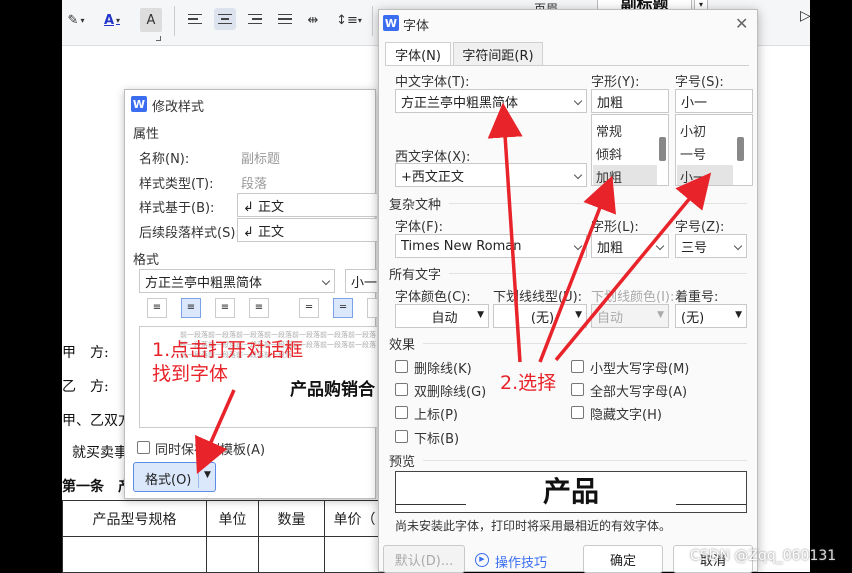 Image resolution: width=852 pixels, height=573 pixels. What do you see at coordinates (491, 175) in the screenshot?
I see `western-font-select: +西文正文` at bounding box center [491, 175].